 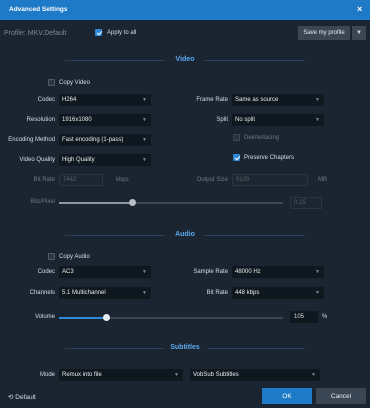 I want to click on copy-audio-label: Copy Audio, so click(x=74, y=257).